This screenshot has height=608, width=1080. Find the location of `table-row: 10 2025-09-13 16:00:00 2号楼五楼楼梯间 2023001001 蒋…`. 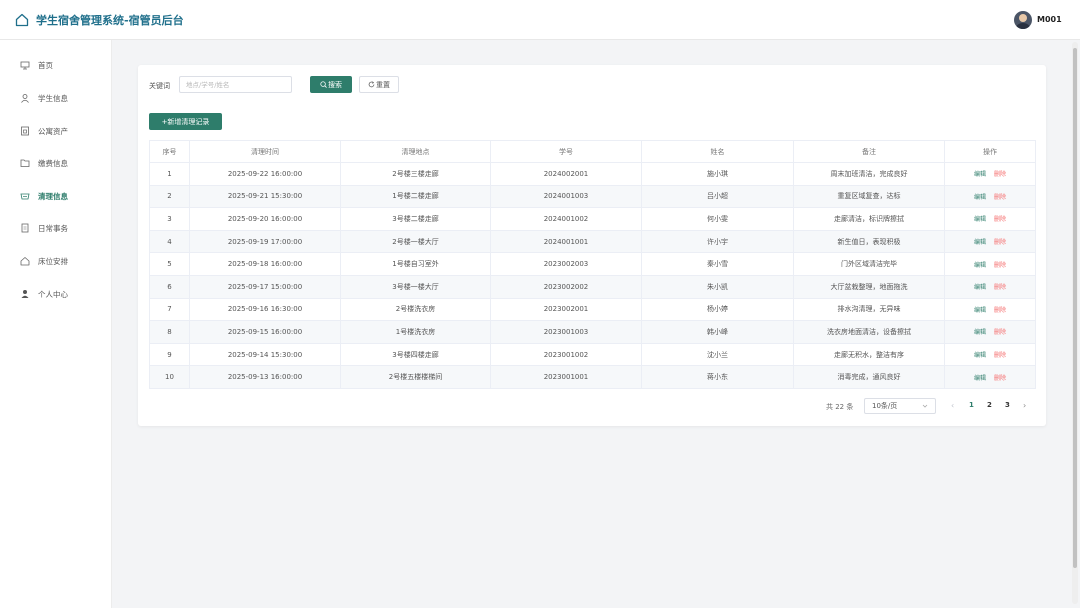

table-row: 10 2025-09-13 16:00:00 2号楼五楼楼梯间 2023001001 蒋… is located at coordinates (592, 377).